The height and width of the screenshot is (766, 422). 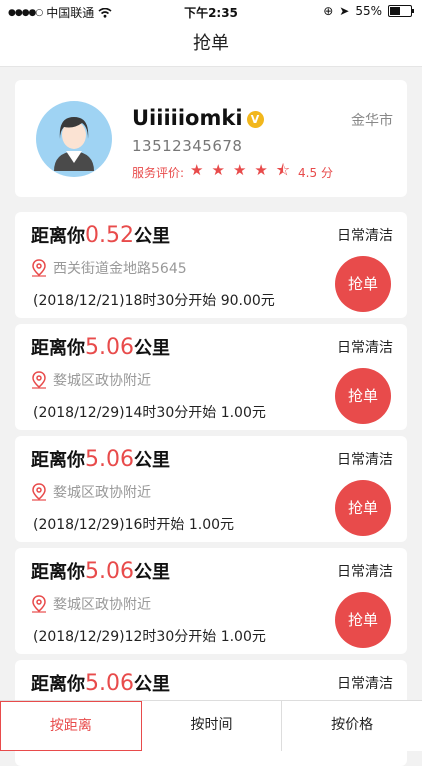 I want to click on tab-sort-distance: 按距离, so click(x=71, y=726).